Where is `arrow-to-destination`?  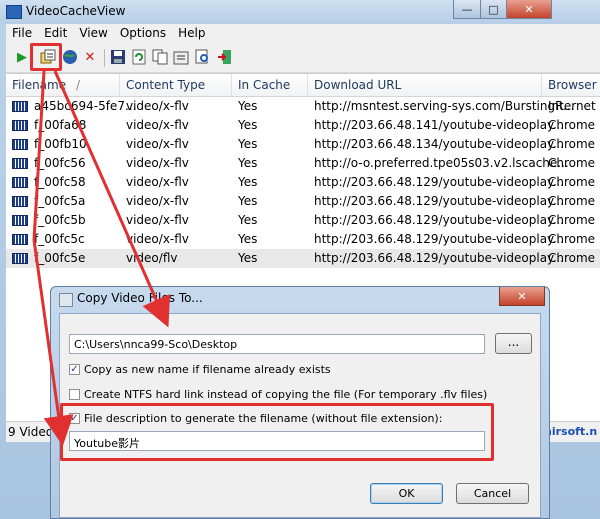
arrow-to-destination is located at coordinates (112, 199).